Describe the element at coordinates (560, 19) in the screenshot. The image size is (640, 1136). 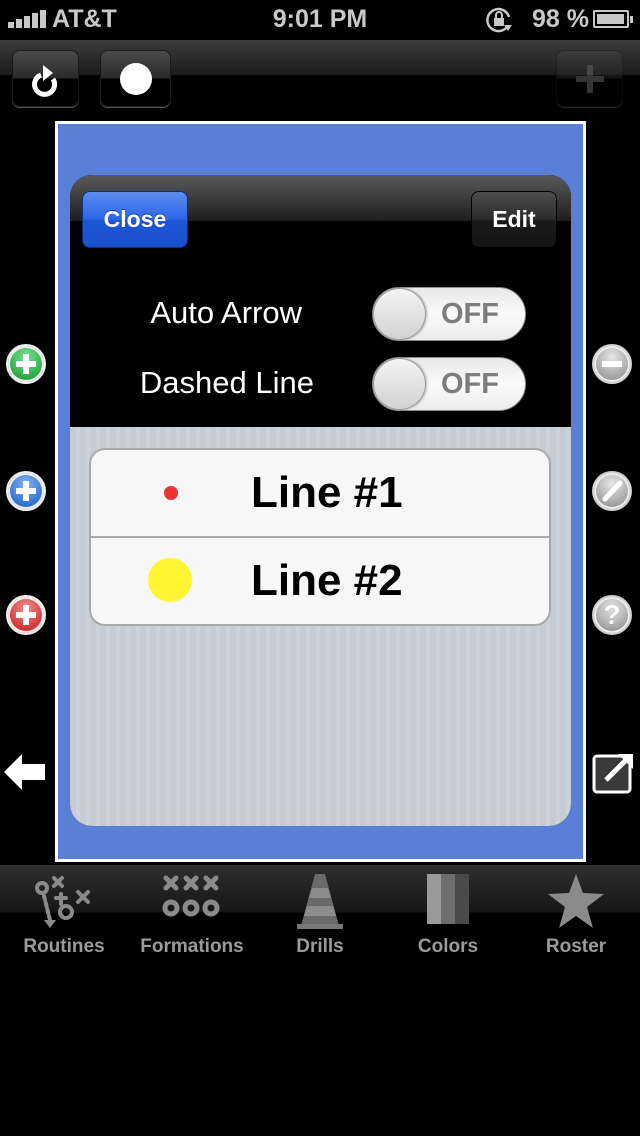
I see `battery-percent: 98 %` at that location.